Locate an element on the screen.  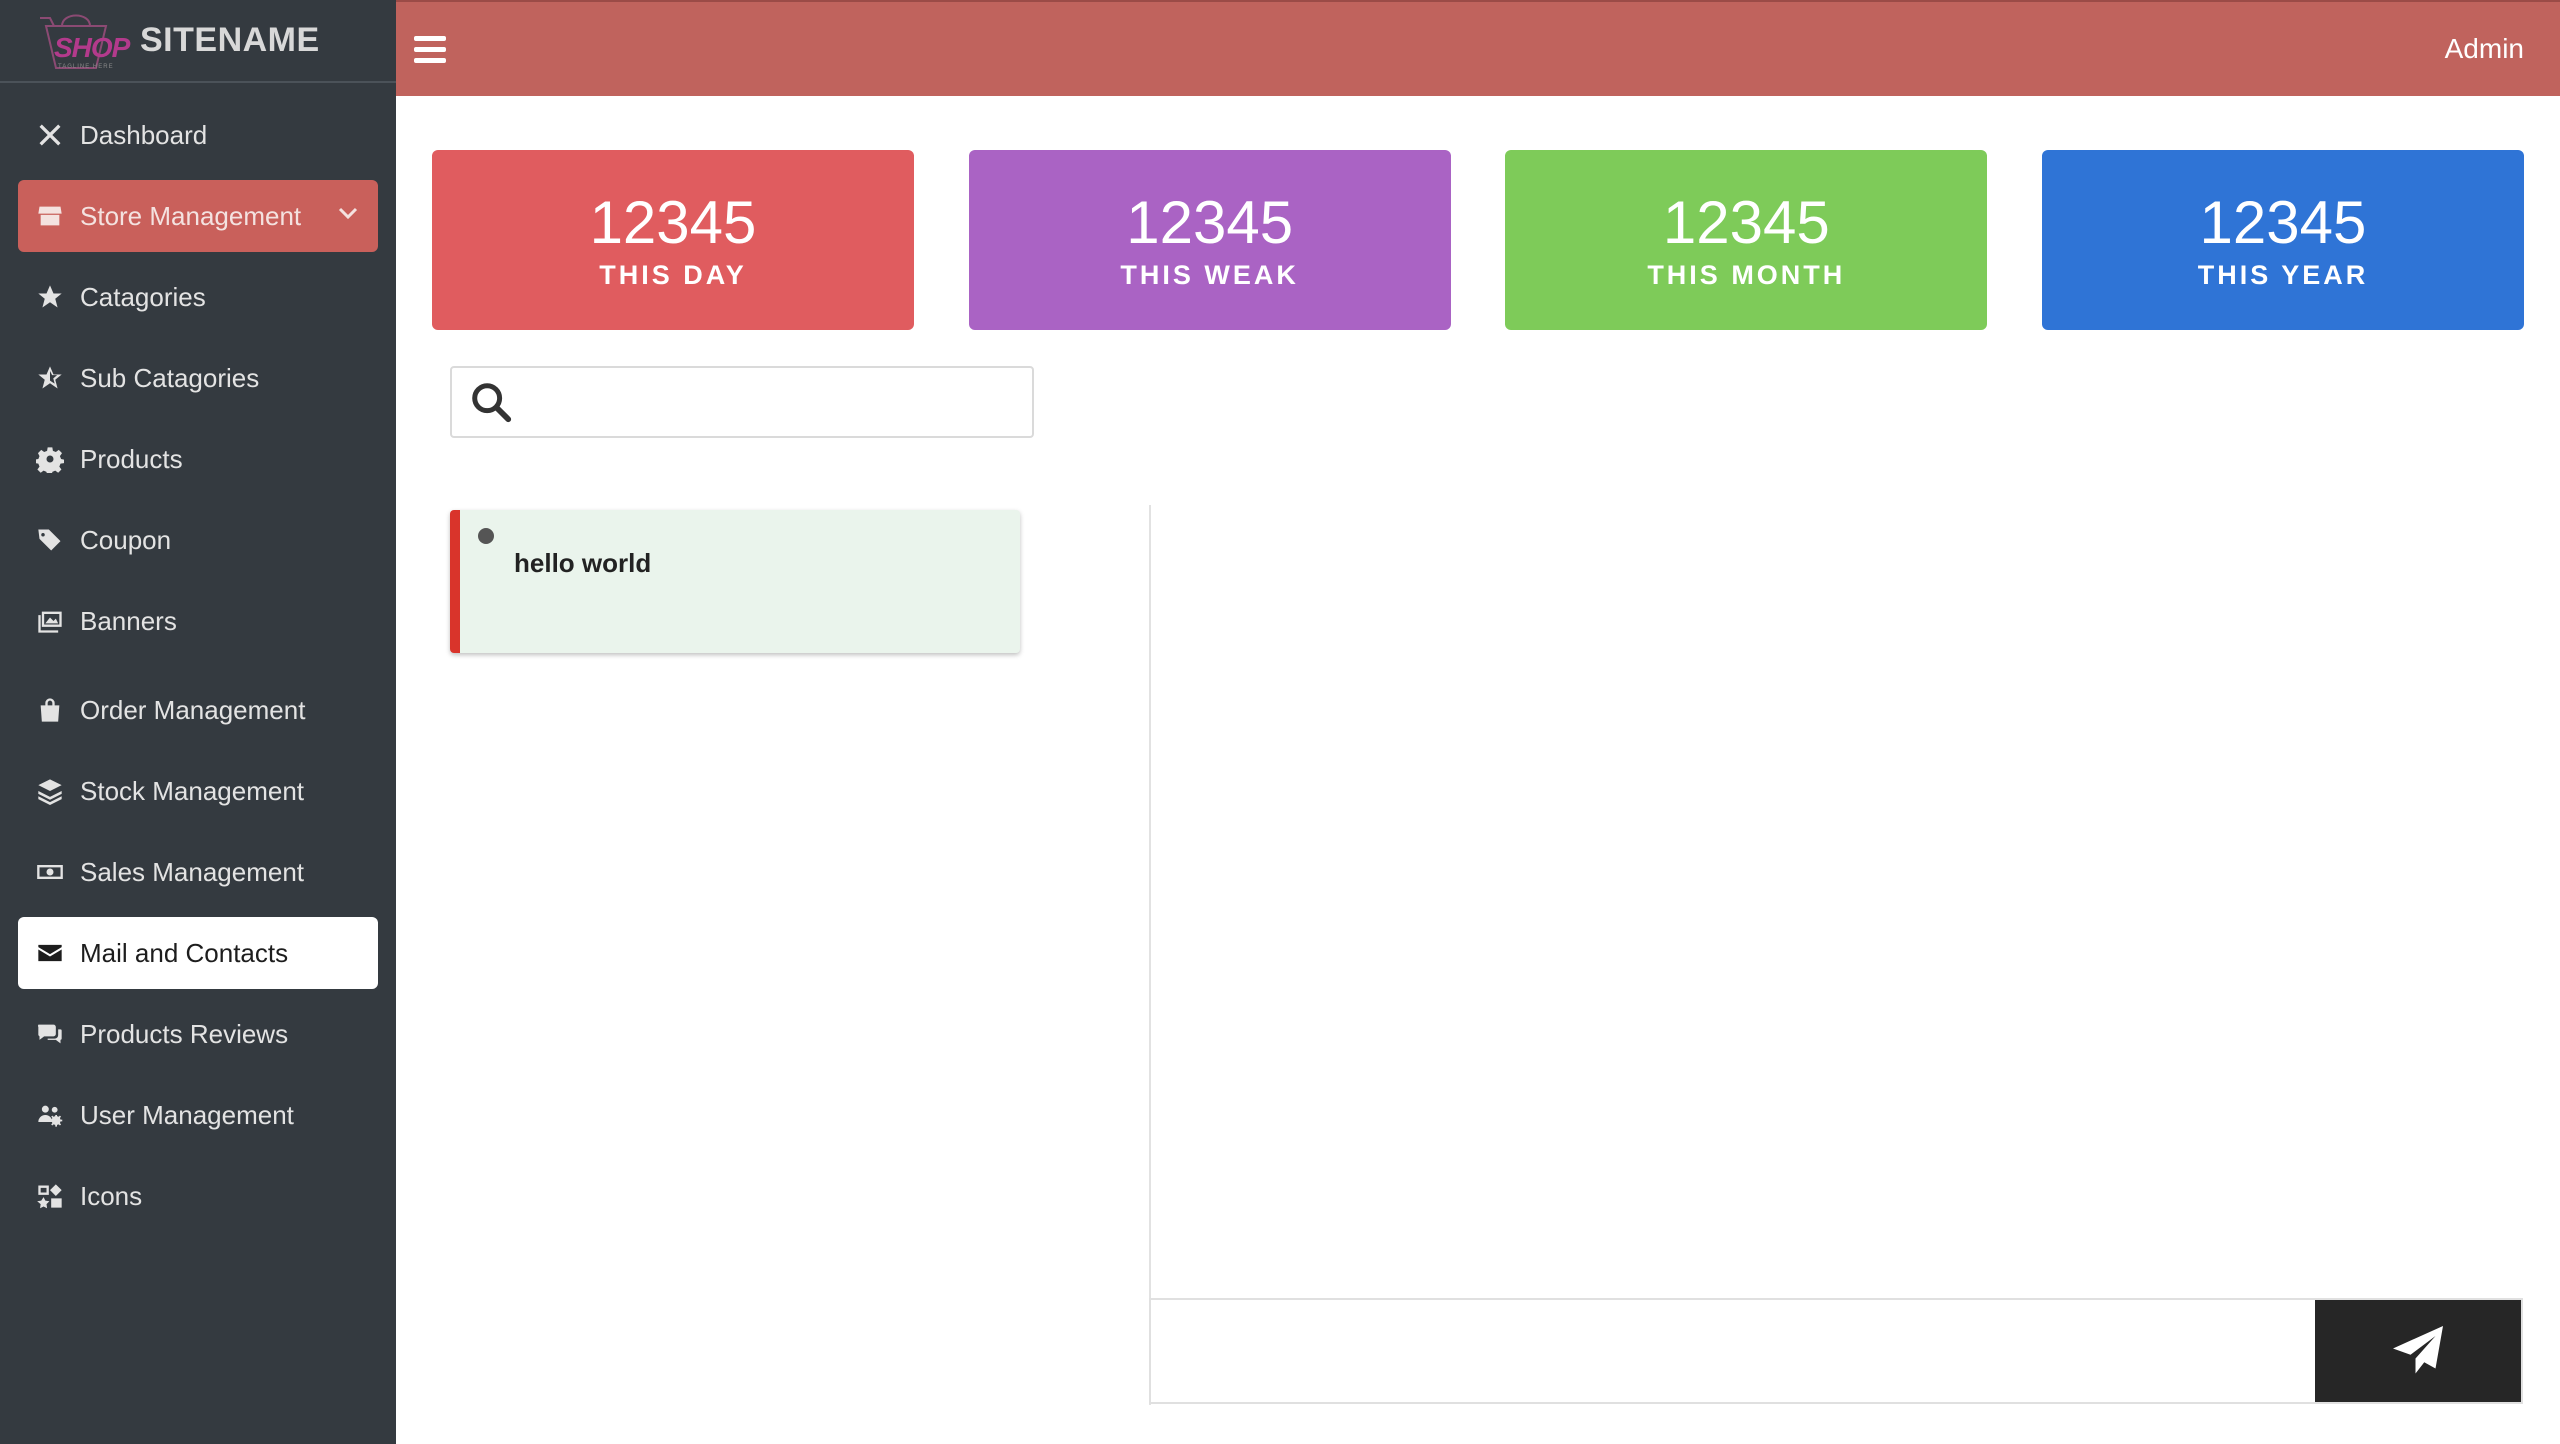
stat-card-month: 12345 THIS MONTH is located at coordinates (1746, 240).